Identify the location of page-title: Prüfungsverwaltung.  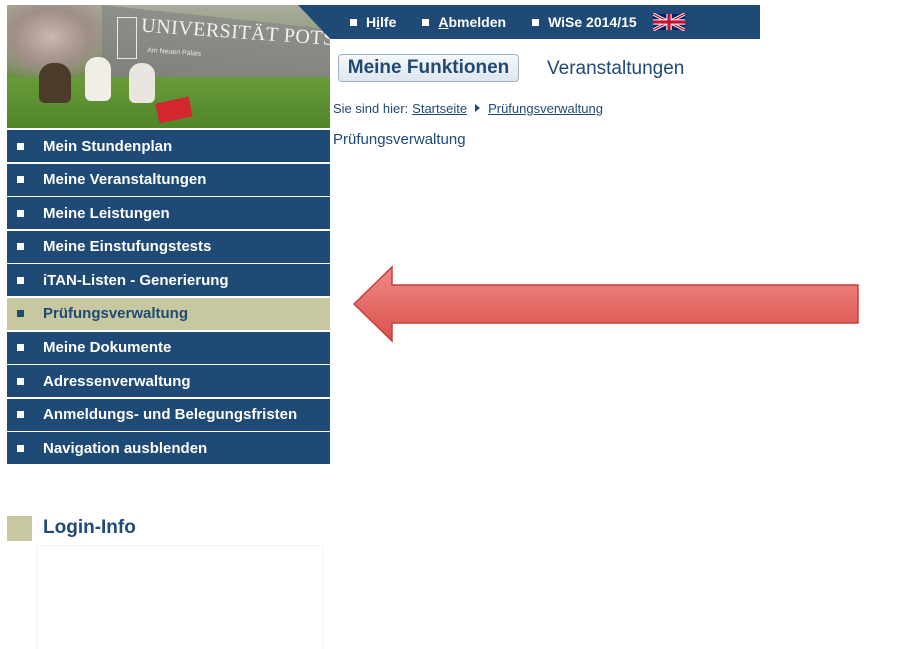
(399, 139).